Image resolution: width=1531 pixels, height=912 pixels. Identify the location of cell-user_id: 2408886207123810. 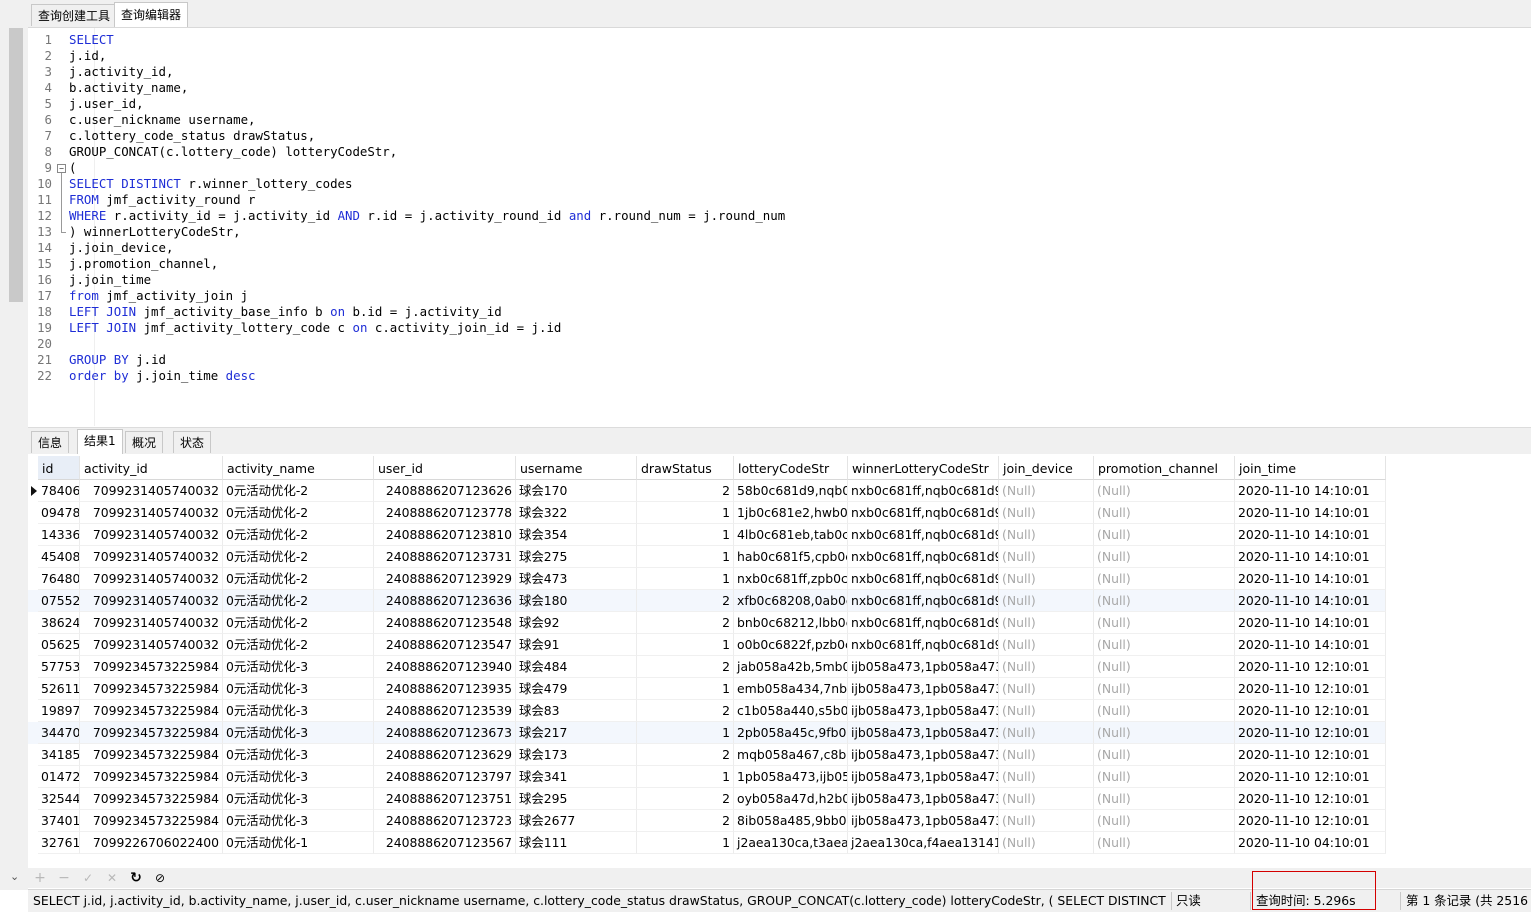
(445, 535).